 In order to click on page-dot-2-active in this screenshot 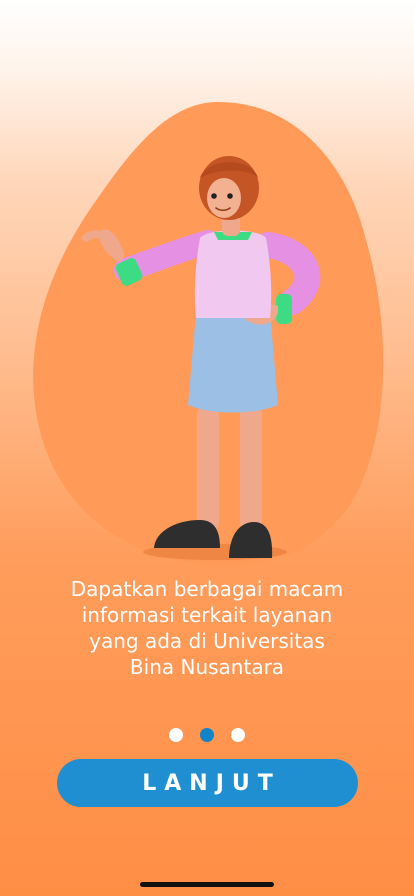, I will do `click(207, 735)`.